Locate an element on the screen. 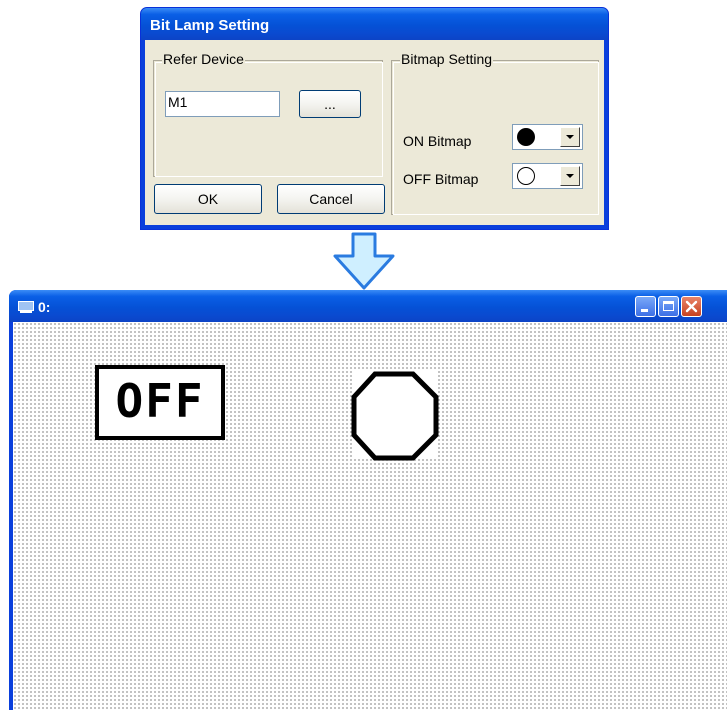 The image size is (727, 710). close-button is located at coordinates (691, 306).